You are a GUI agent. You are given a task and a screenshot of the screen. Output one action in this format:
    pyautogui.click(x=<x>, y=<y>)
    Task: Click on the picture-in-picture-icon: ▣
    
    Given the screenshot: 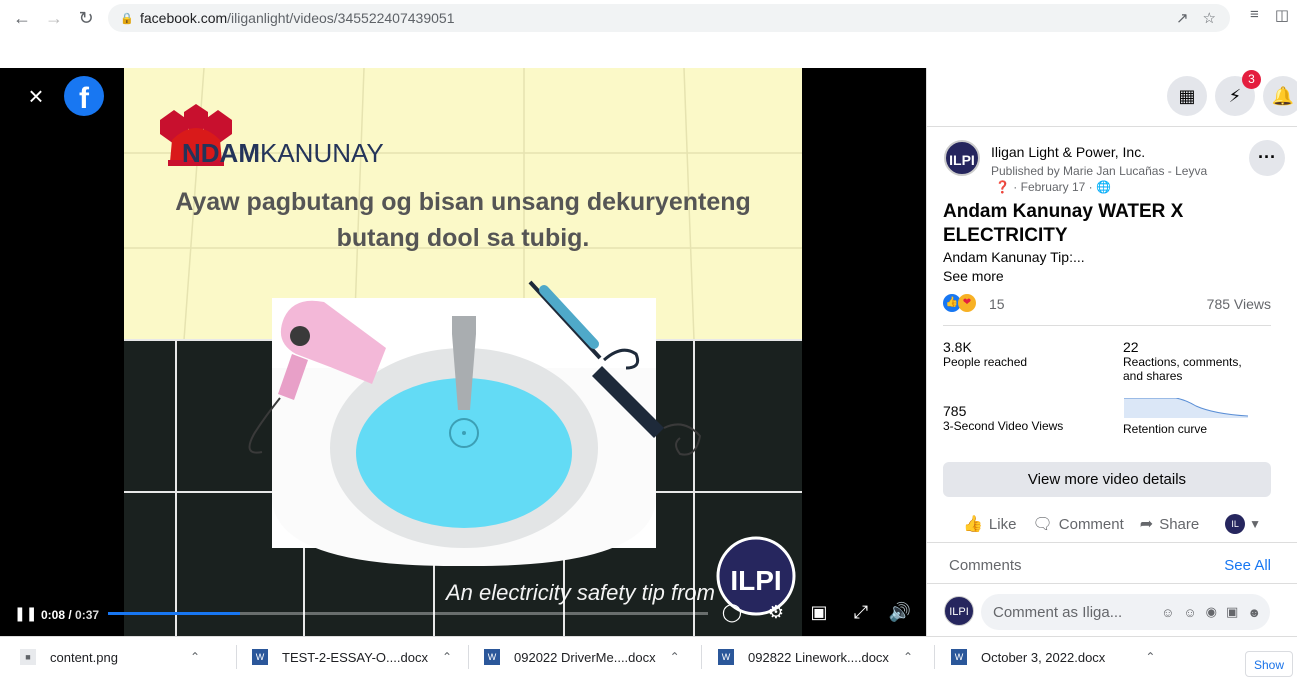 What is the action you would take?
    pyautogui.click(x=819, y=612)
    